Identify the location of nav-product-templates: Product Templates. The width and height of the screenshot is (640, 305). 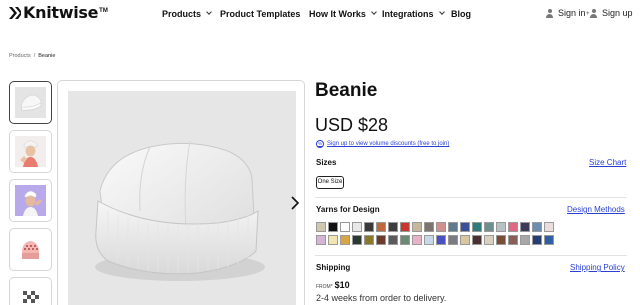
(260, 14).